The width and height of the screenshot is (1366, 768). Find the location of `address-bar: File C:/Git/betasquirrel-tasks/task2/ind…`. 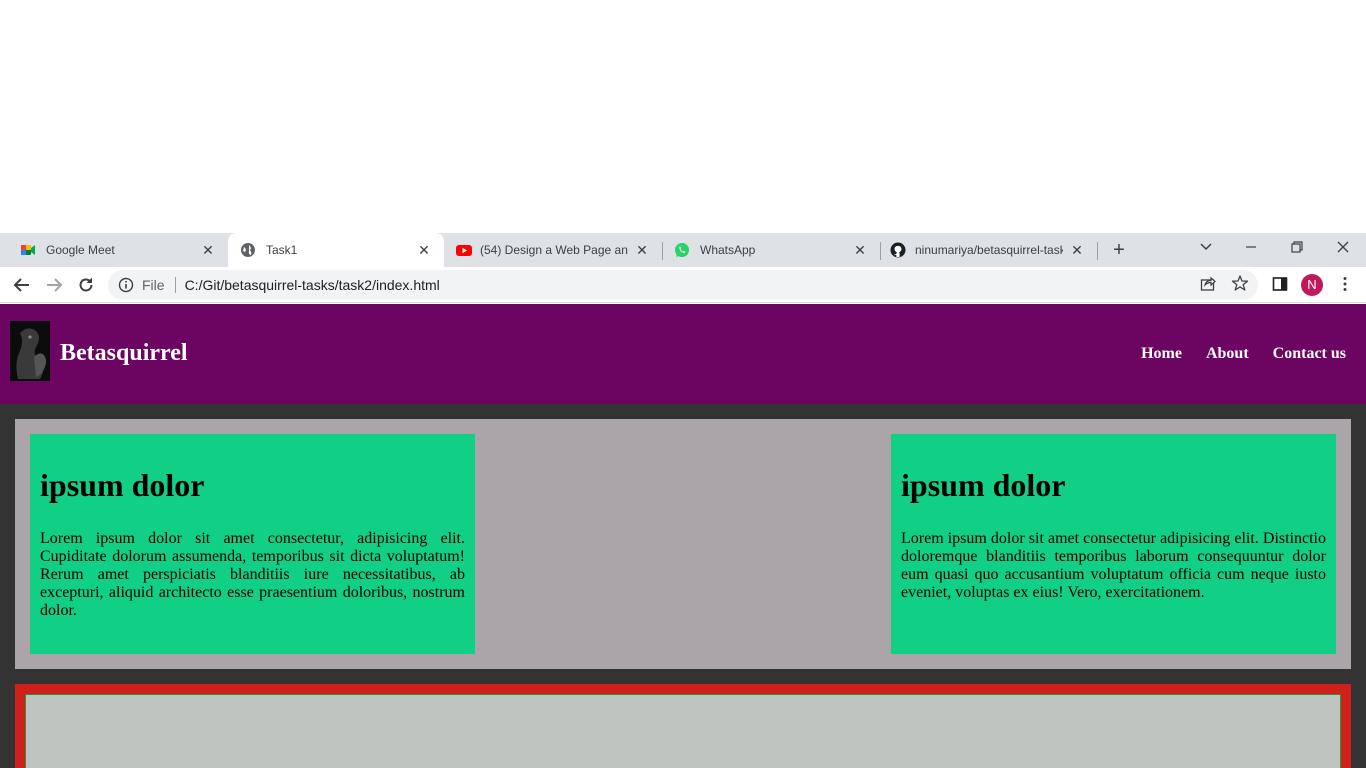

address-bar: File C:/Git/betasquirrel-tasks/task2/ind… is located at coordinates (683, 285).